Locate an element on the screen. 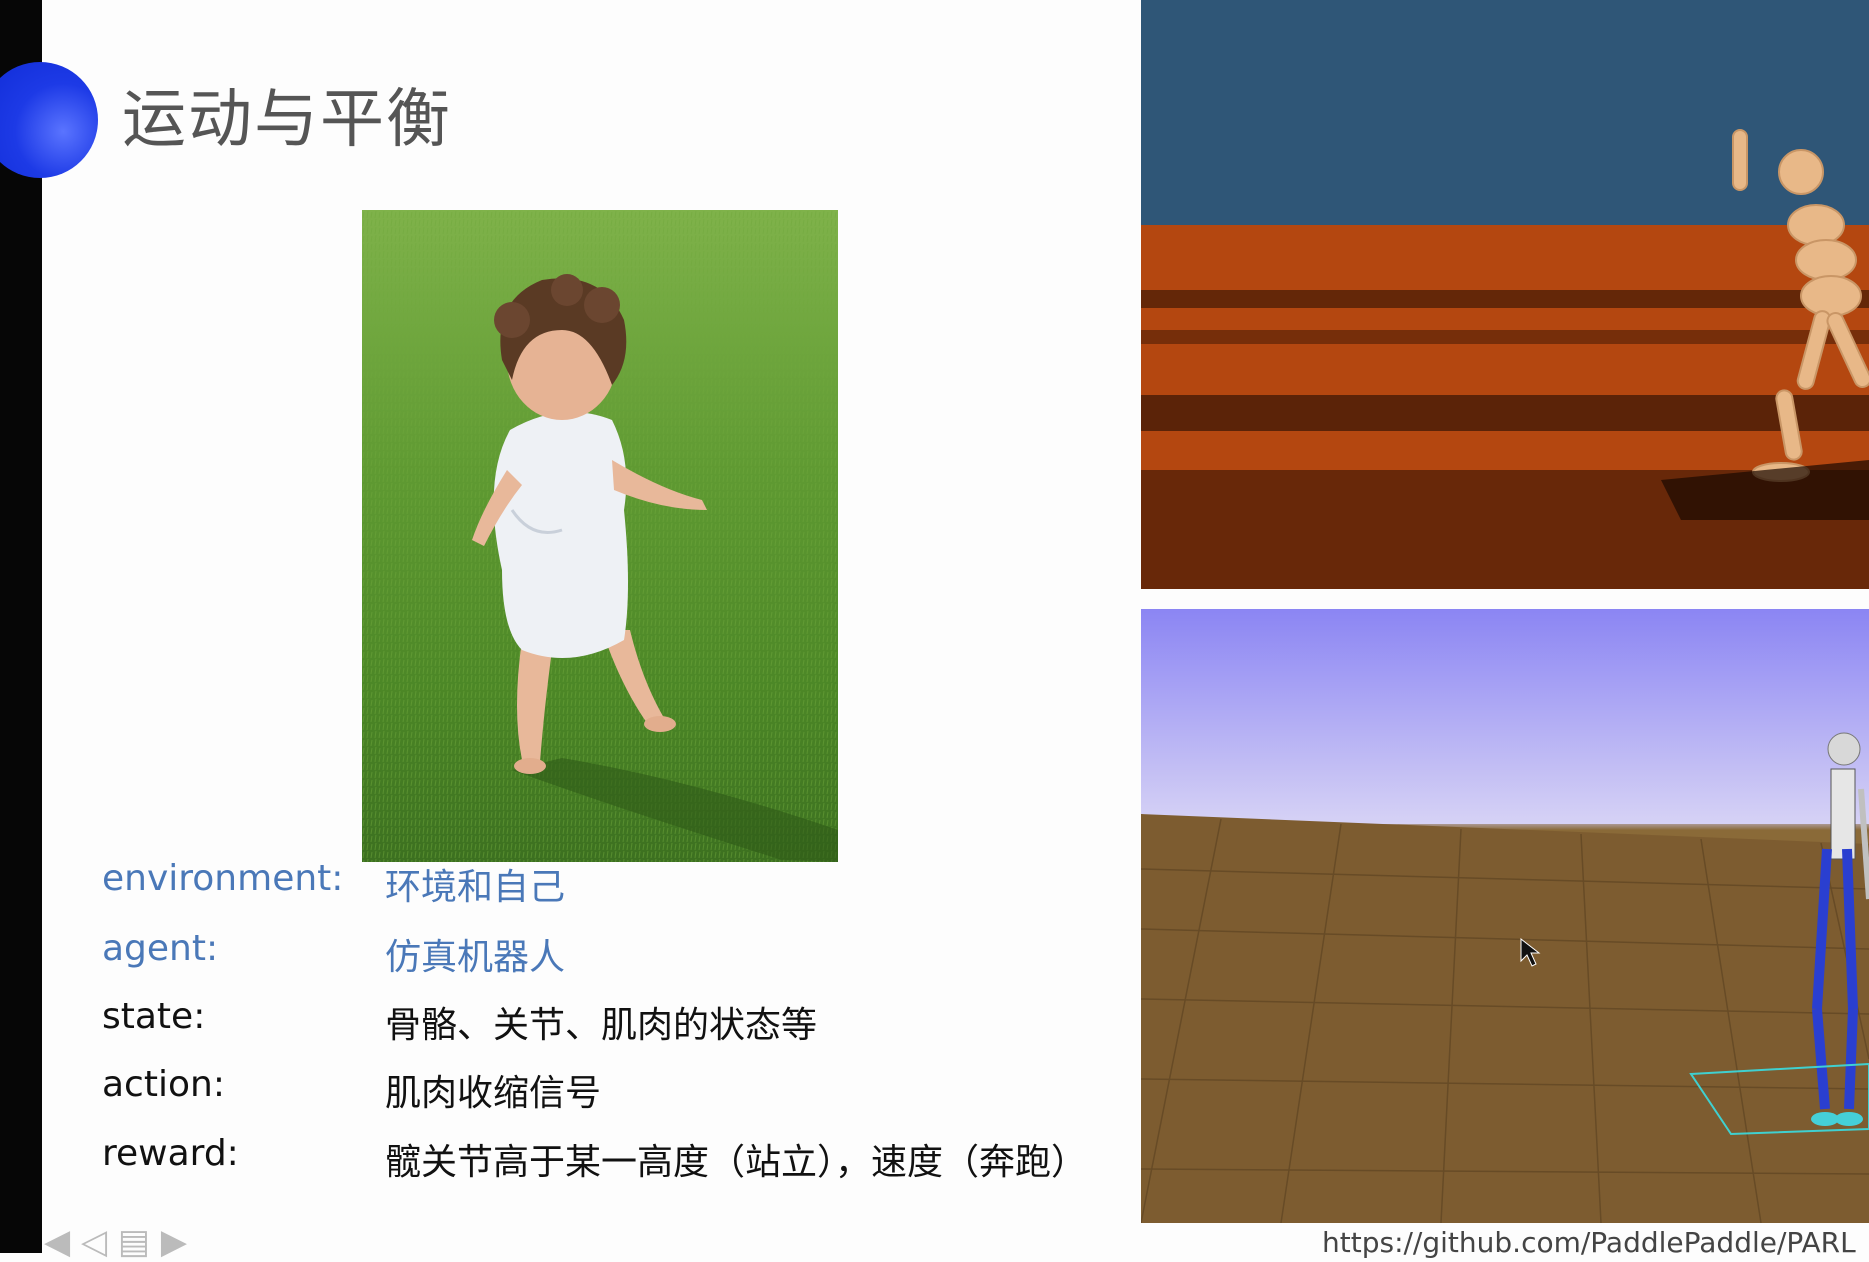 The image size is (1869, 1262). term-definition: 肌肉收缩信号 is located at coordinates (493, 1093).